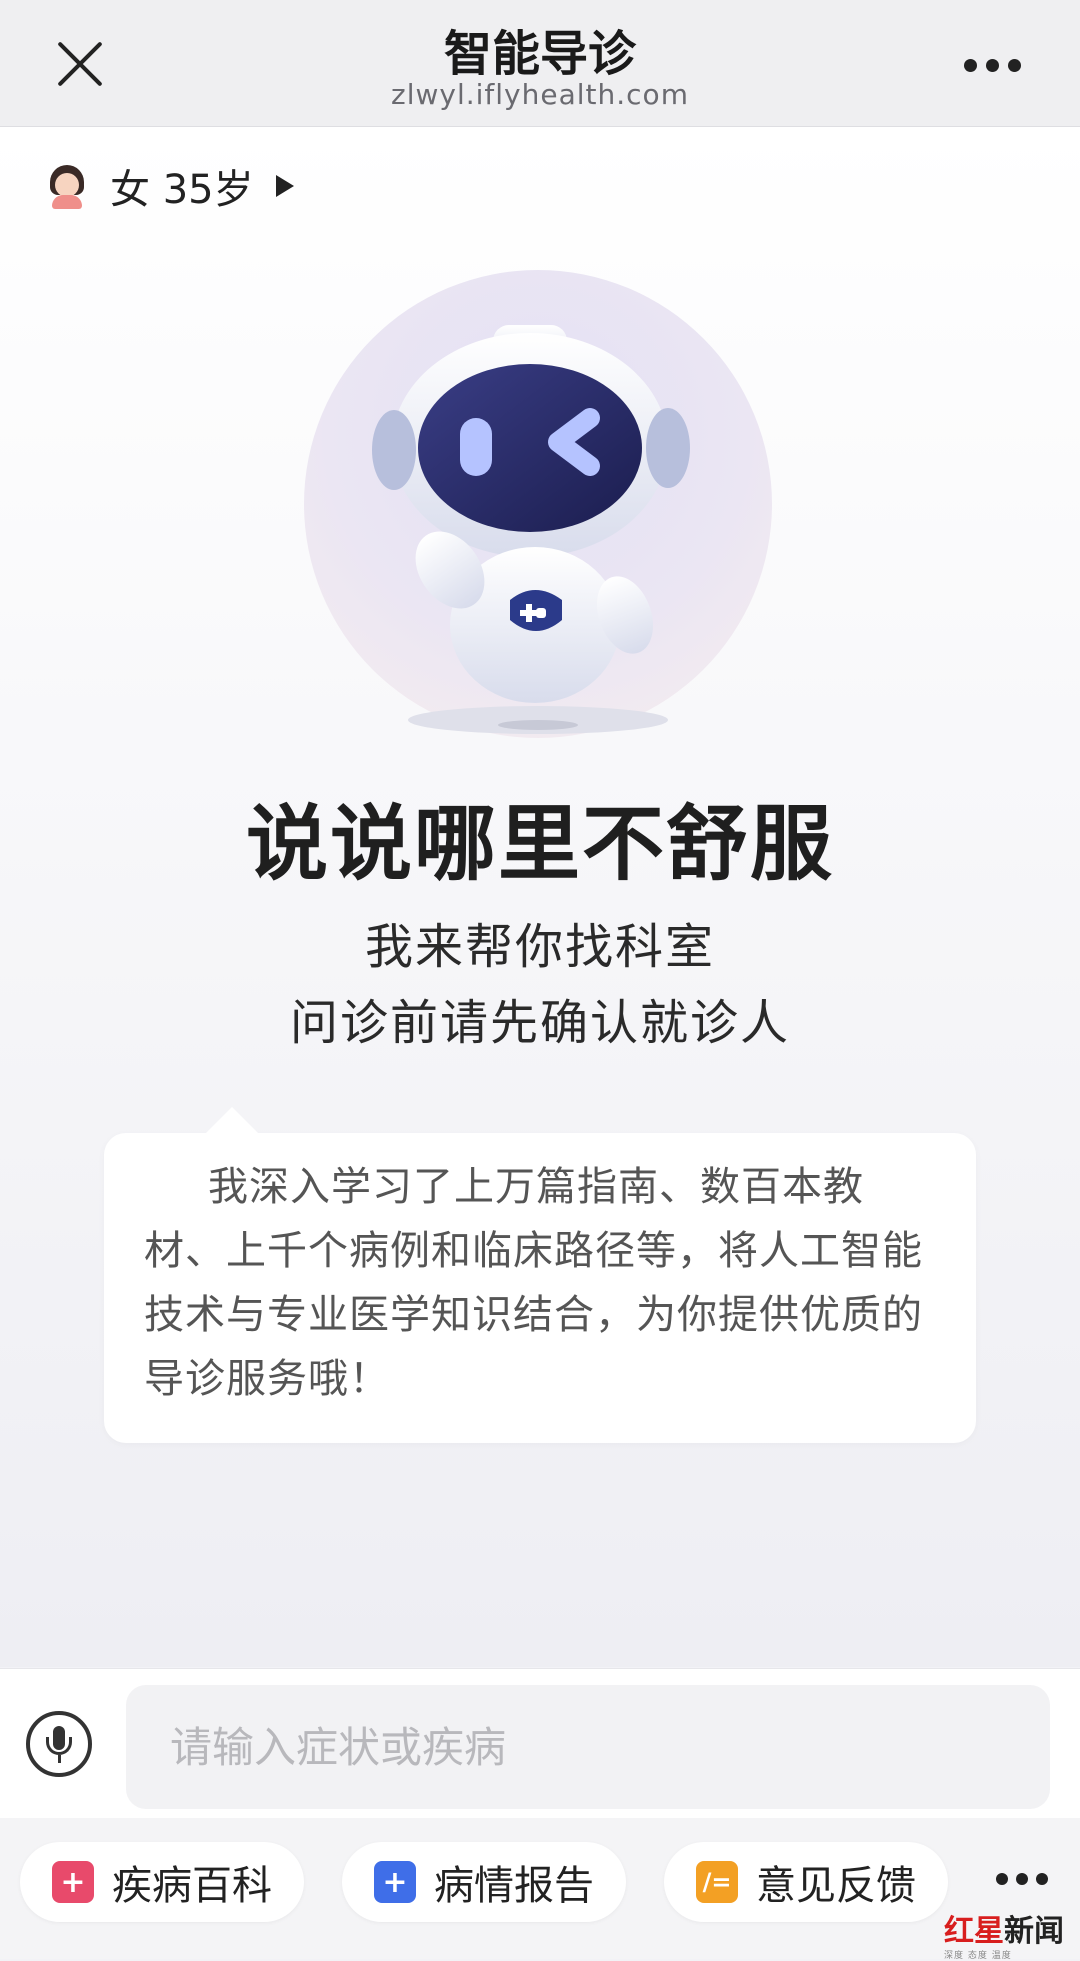  What do you see at coordinates (67, 186) in the screenshot?
I see `patient-avatar-icon` at bounding box center [67, 186].